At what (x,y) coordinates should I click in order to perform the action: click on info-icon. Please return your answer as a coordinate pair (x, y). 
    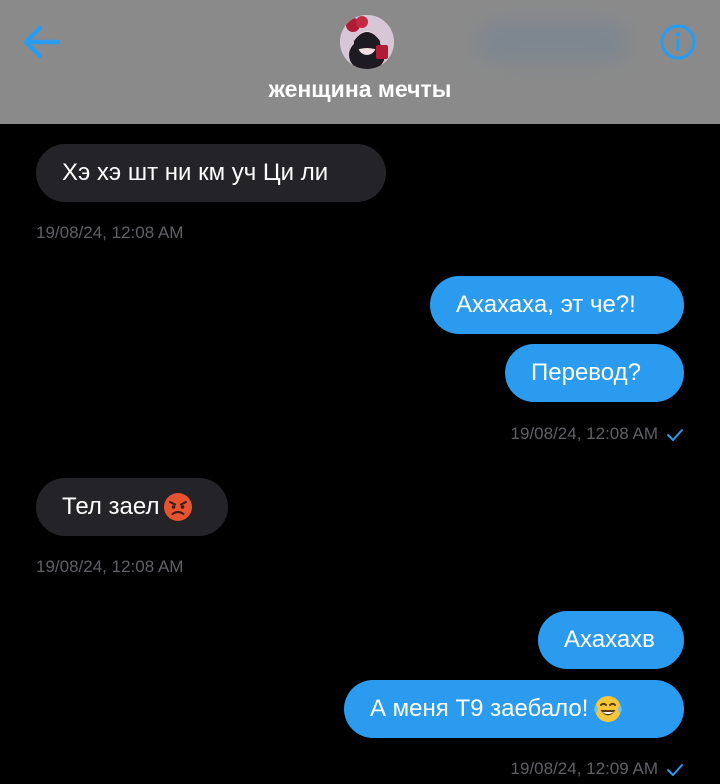
    Looking at the image, I should click on (678, 42).